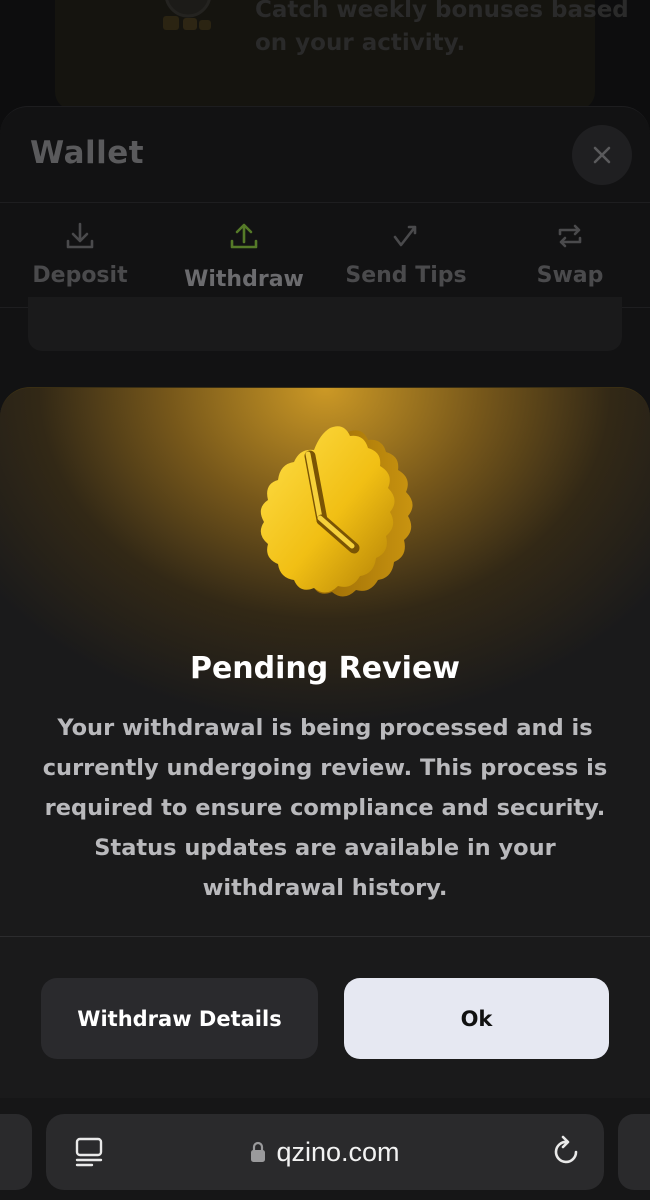 The image size is (650, 1200). Describe the element at coordinates (570, 236) in the screenshot. I see `swap-icon` at that location.